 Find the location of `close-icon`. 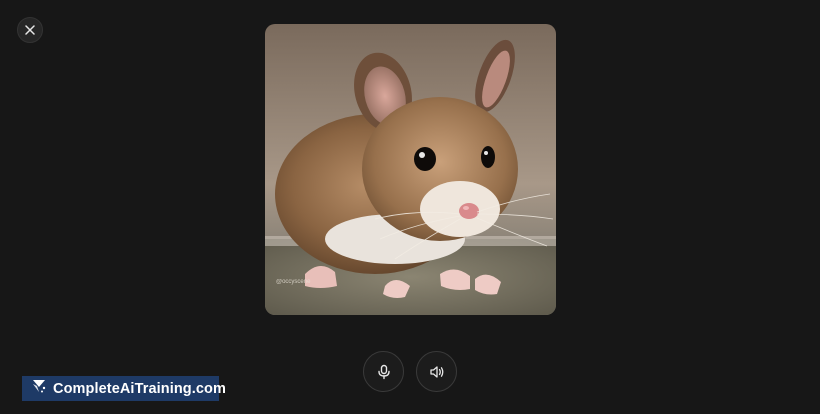

close-icon is located at coordinates (30, 30).